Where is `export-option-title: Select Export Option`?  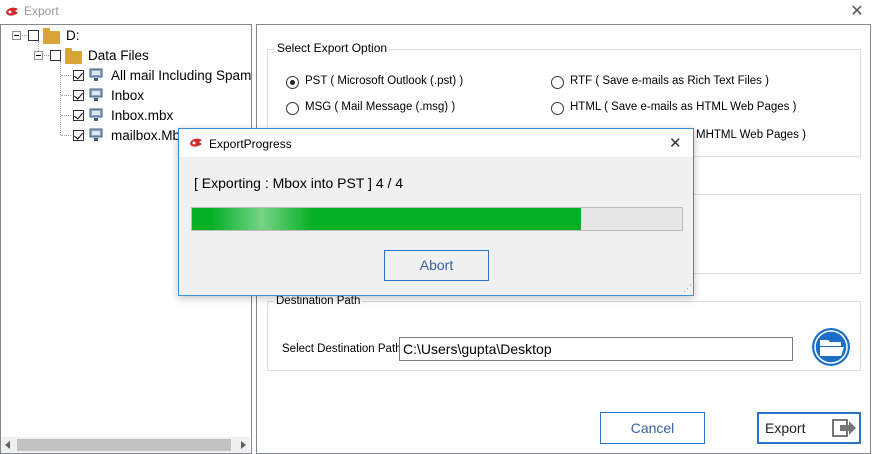 export-option-title: Select Export Option is located at coordinates (332, 48).